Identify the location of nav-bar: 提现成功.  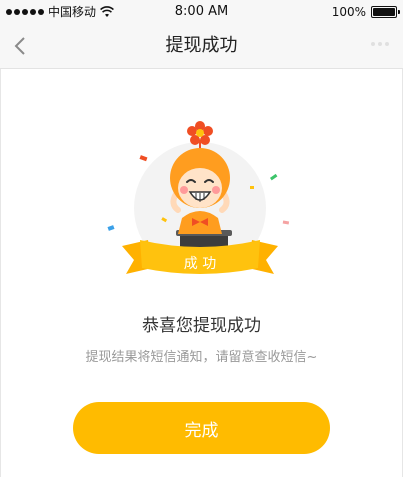
(201, 46).